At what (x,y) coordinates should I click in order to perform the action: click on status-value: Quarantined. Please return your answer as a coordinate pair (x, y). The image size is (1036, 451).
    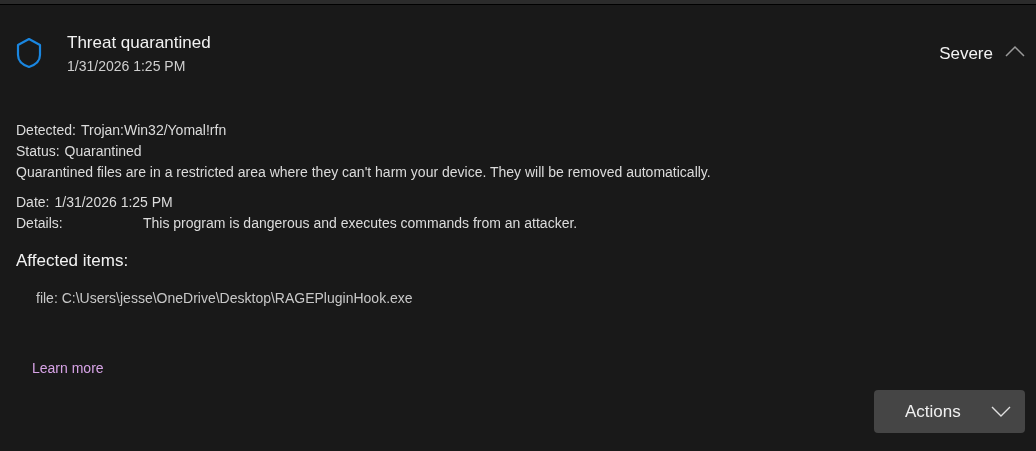
    Looking at the image, I should click on (103, 151).